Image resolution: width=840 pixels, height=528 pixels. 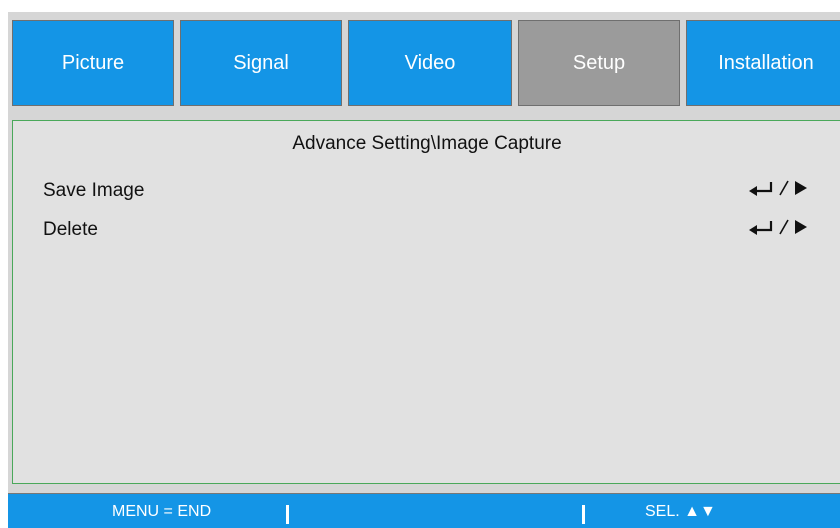 I want to click on tab-label: Signal, so click(x=261, y=62).